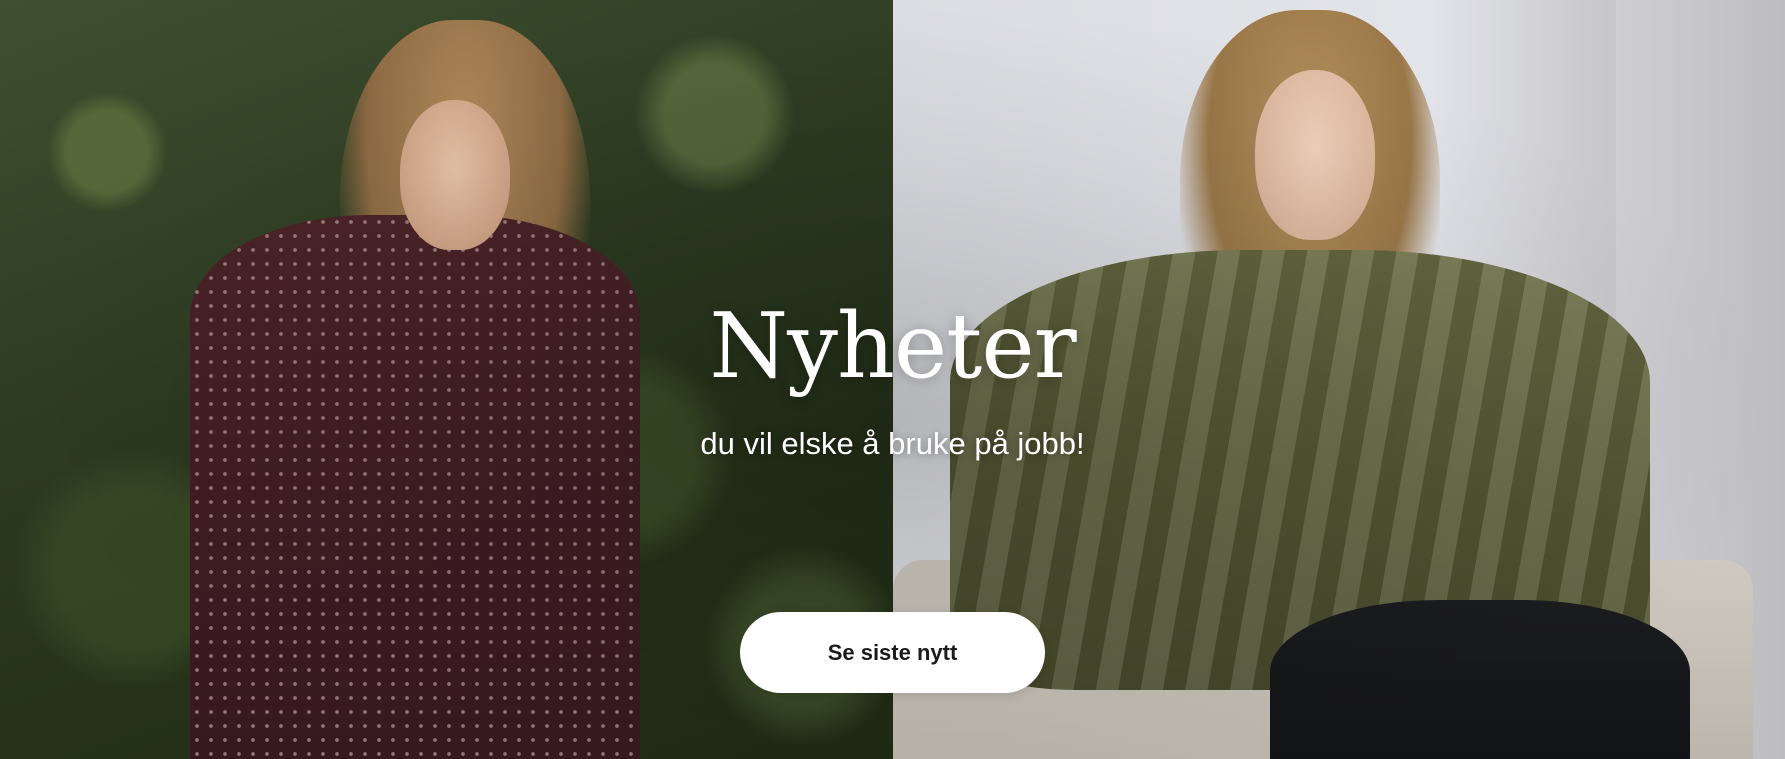 The height and width of the screenshot is (759, 1785). I want to click on see-latest-button: Se siste nytt, so click(892, 652).